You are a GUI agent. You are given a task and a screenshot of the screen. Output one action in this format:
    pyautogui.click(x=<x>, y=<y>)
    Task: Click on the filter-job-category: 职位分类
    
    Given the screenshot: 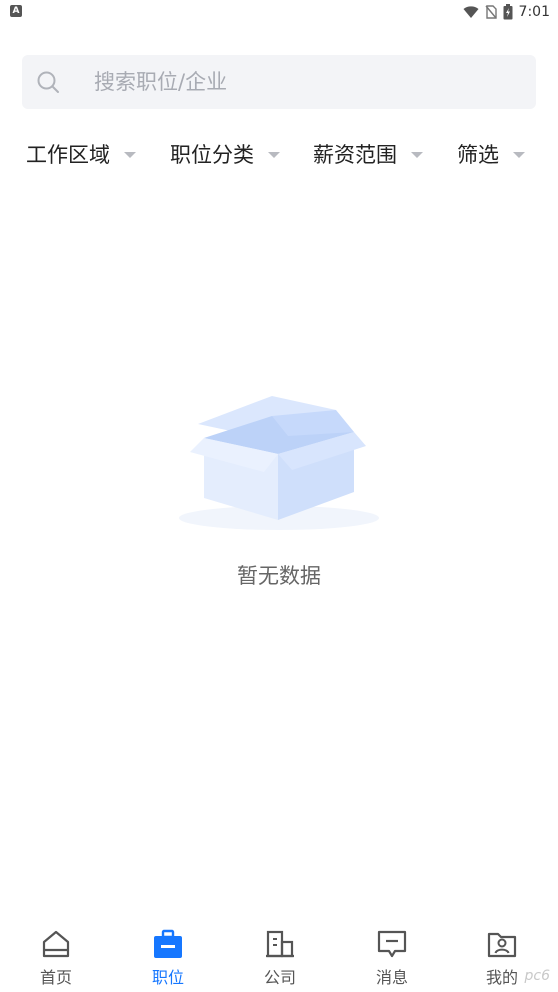 What is the action you would take?
    pyautogui.click(x=225, y=154)
    